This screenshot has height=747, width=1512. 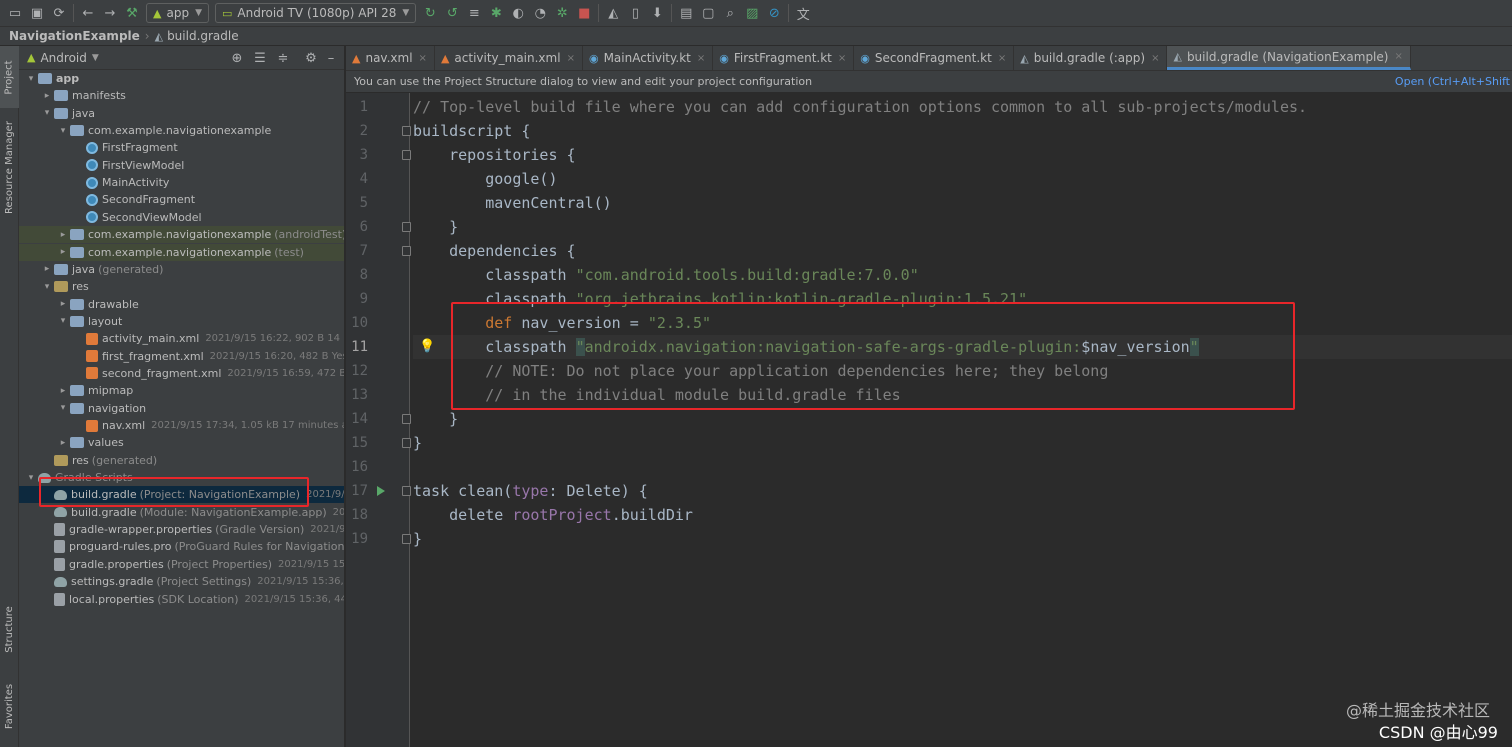 What do you see at coordinates (1289, 58) in the screenshot?
I see `editor-tab: ◭ build.gradle (NavigationExample) ×` at bounding box center [1289, 58].